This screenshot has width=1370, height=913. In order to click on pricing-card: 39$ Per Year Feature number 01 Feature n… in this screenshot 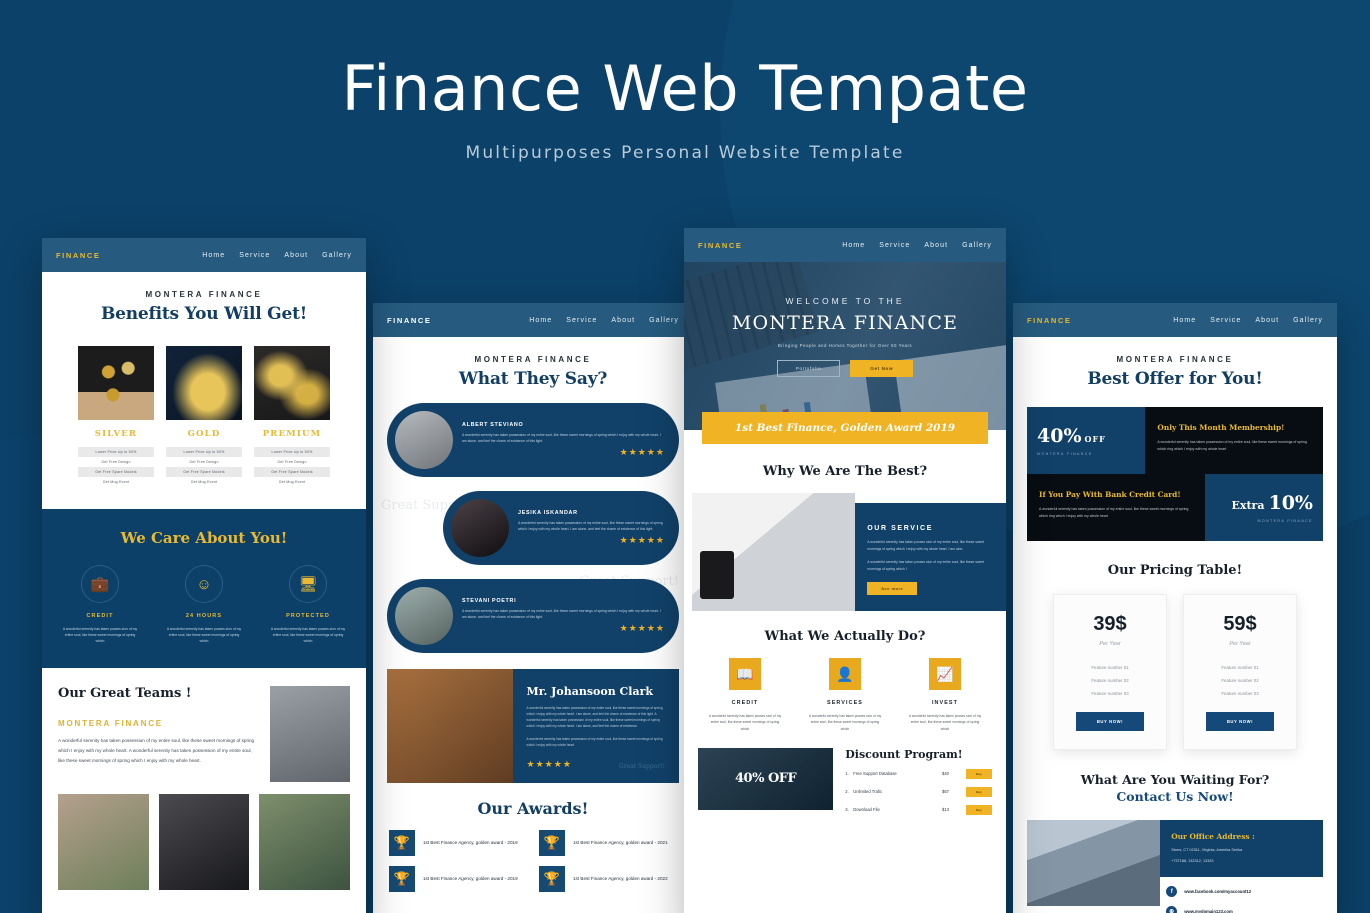, I will do `click(1110, 672)`.